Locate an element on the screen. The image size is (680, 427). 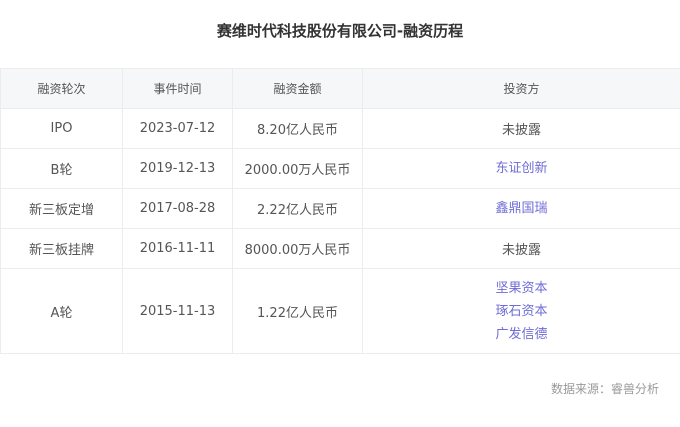
amount-cell: 2000.00万人民币 is located at coordinates (297, 168).